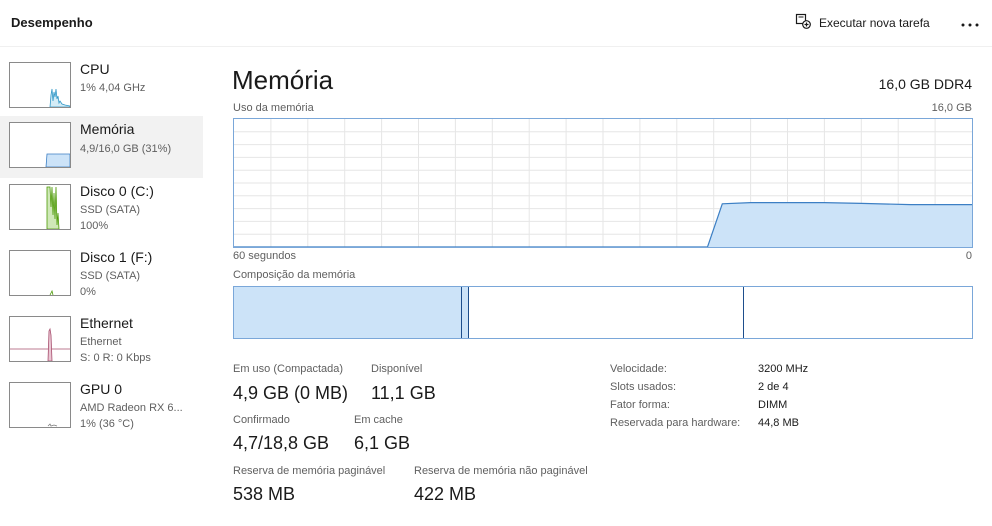  I want to click on sidebar-item-disk1-usage: 0%, so click(88, 292).